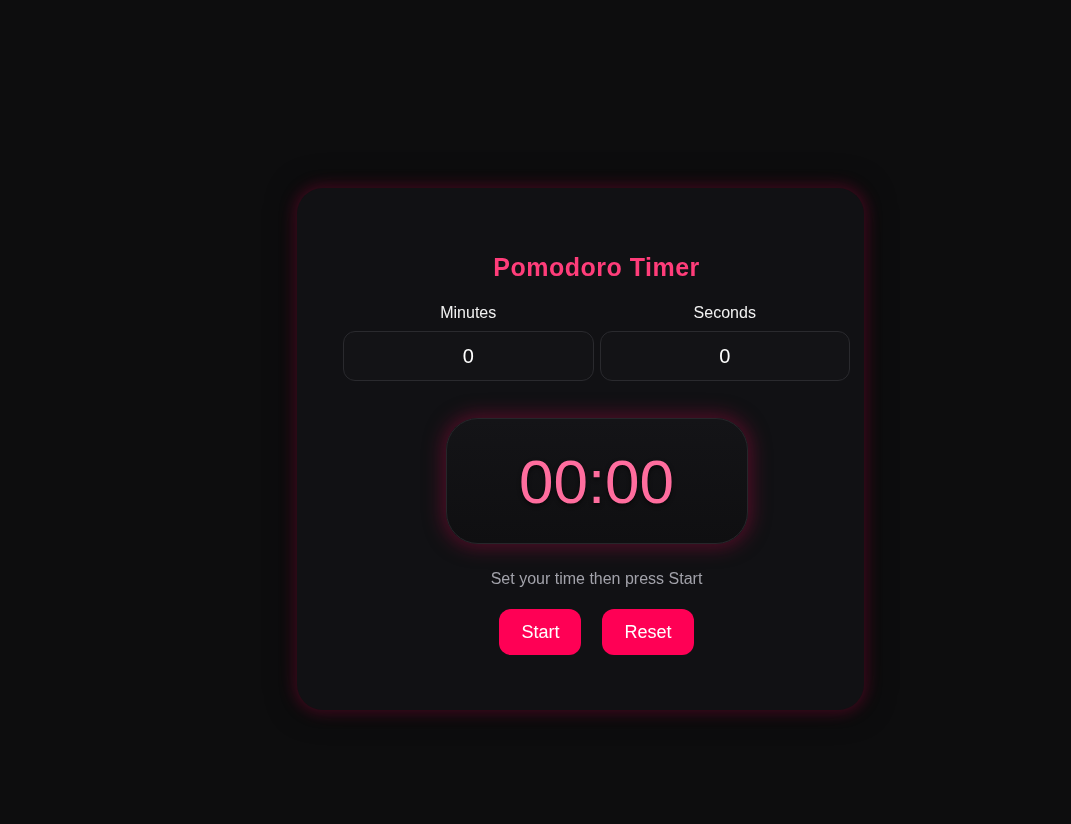 The image size is (1071, 824). Describe the element at coordinates (648, 632) in the screenshot. I see `reset-button: Reset` at that location.